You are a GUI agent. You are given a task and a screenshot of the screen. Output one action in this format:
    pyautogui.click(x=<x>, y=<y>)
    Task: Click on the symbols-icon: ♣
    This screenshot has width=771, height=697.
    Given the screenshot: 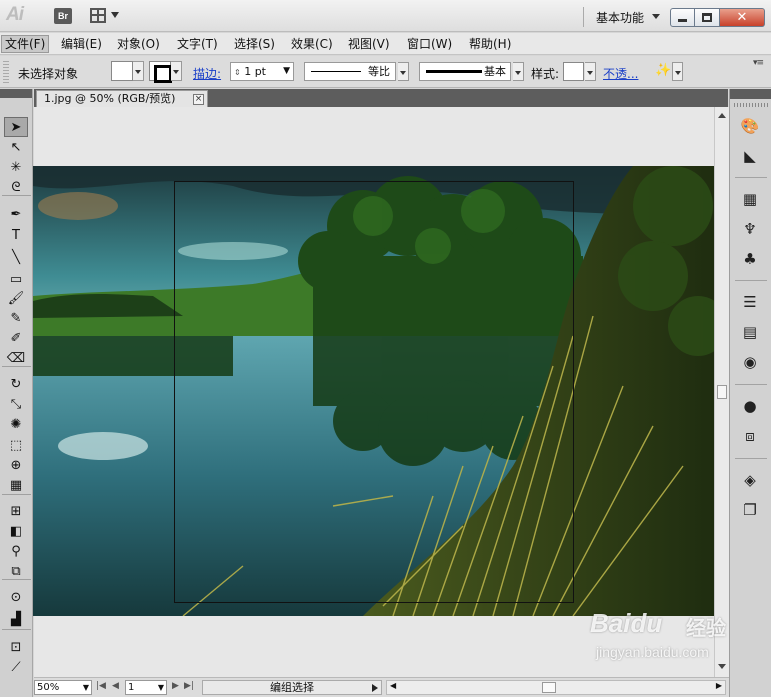 What is the action you would take?
    pyautogui.click(x=750, y=259)
    